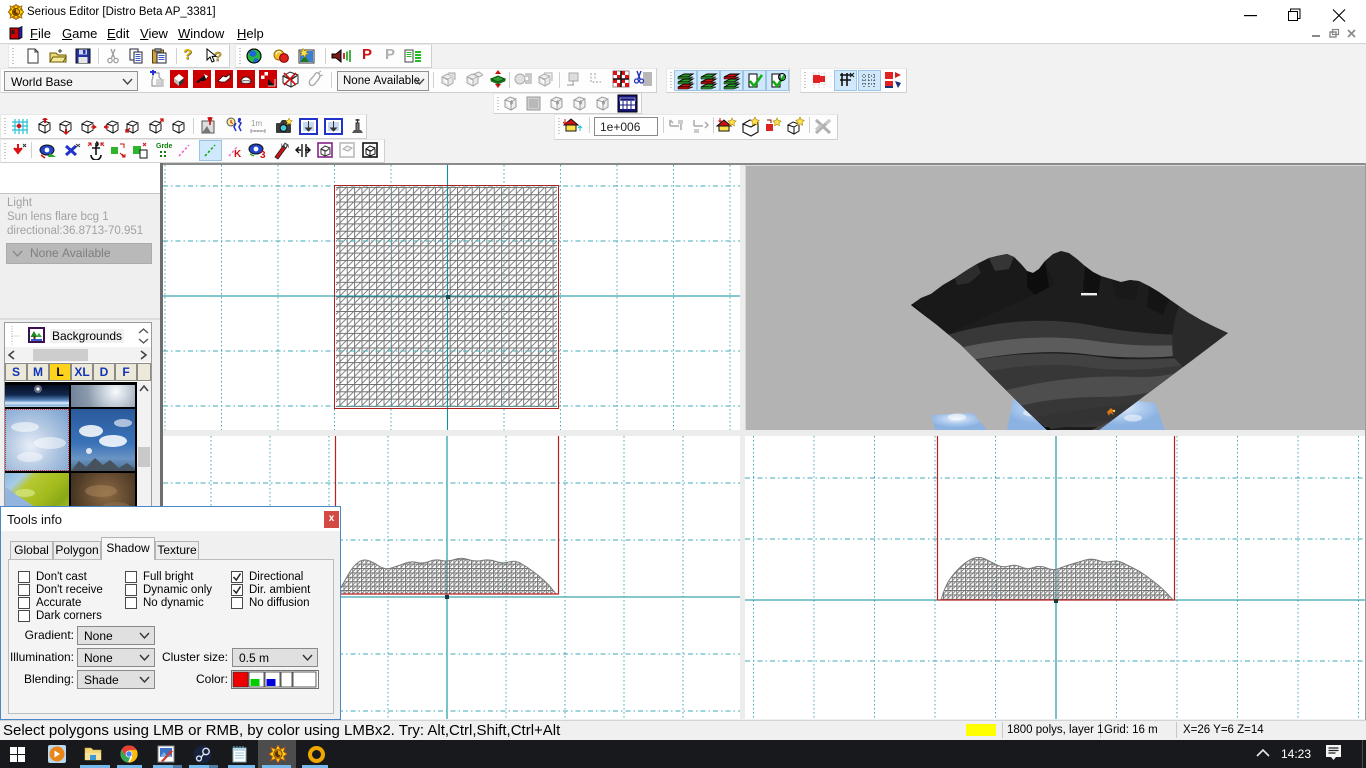  What do you see at coordinates (263, 155) in the screenshot?
I see `svg-text: 3` at bounding box center [263, 155].